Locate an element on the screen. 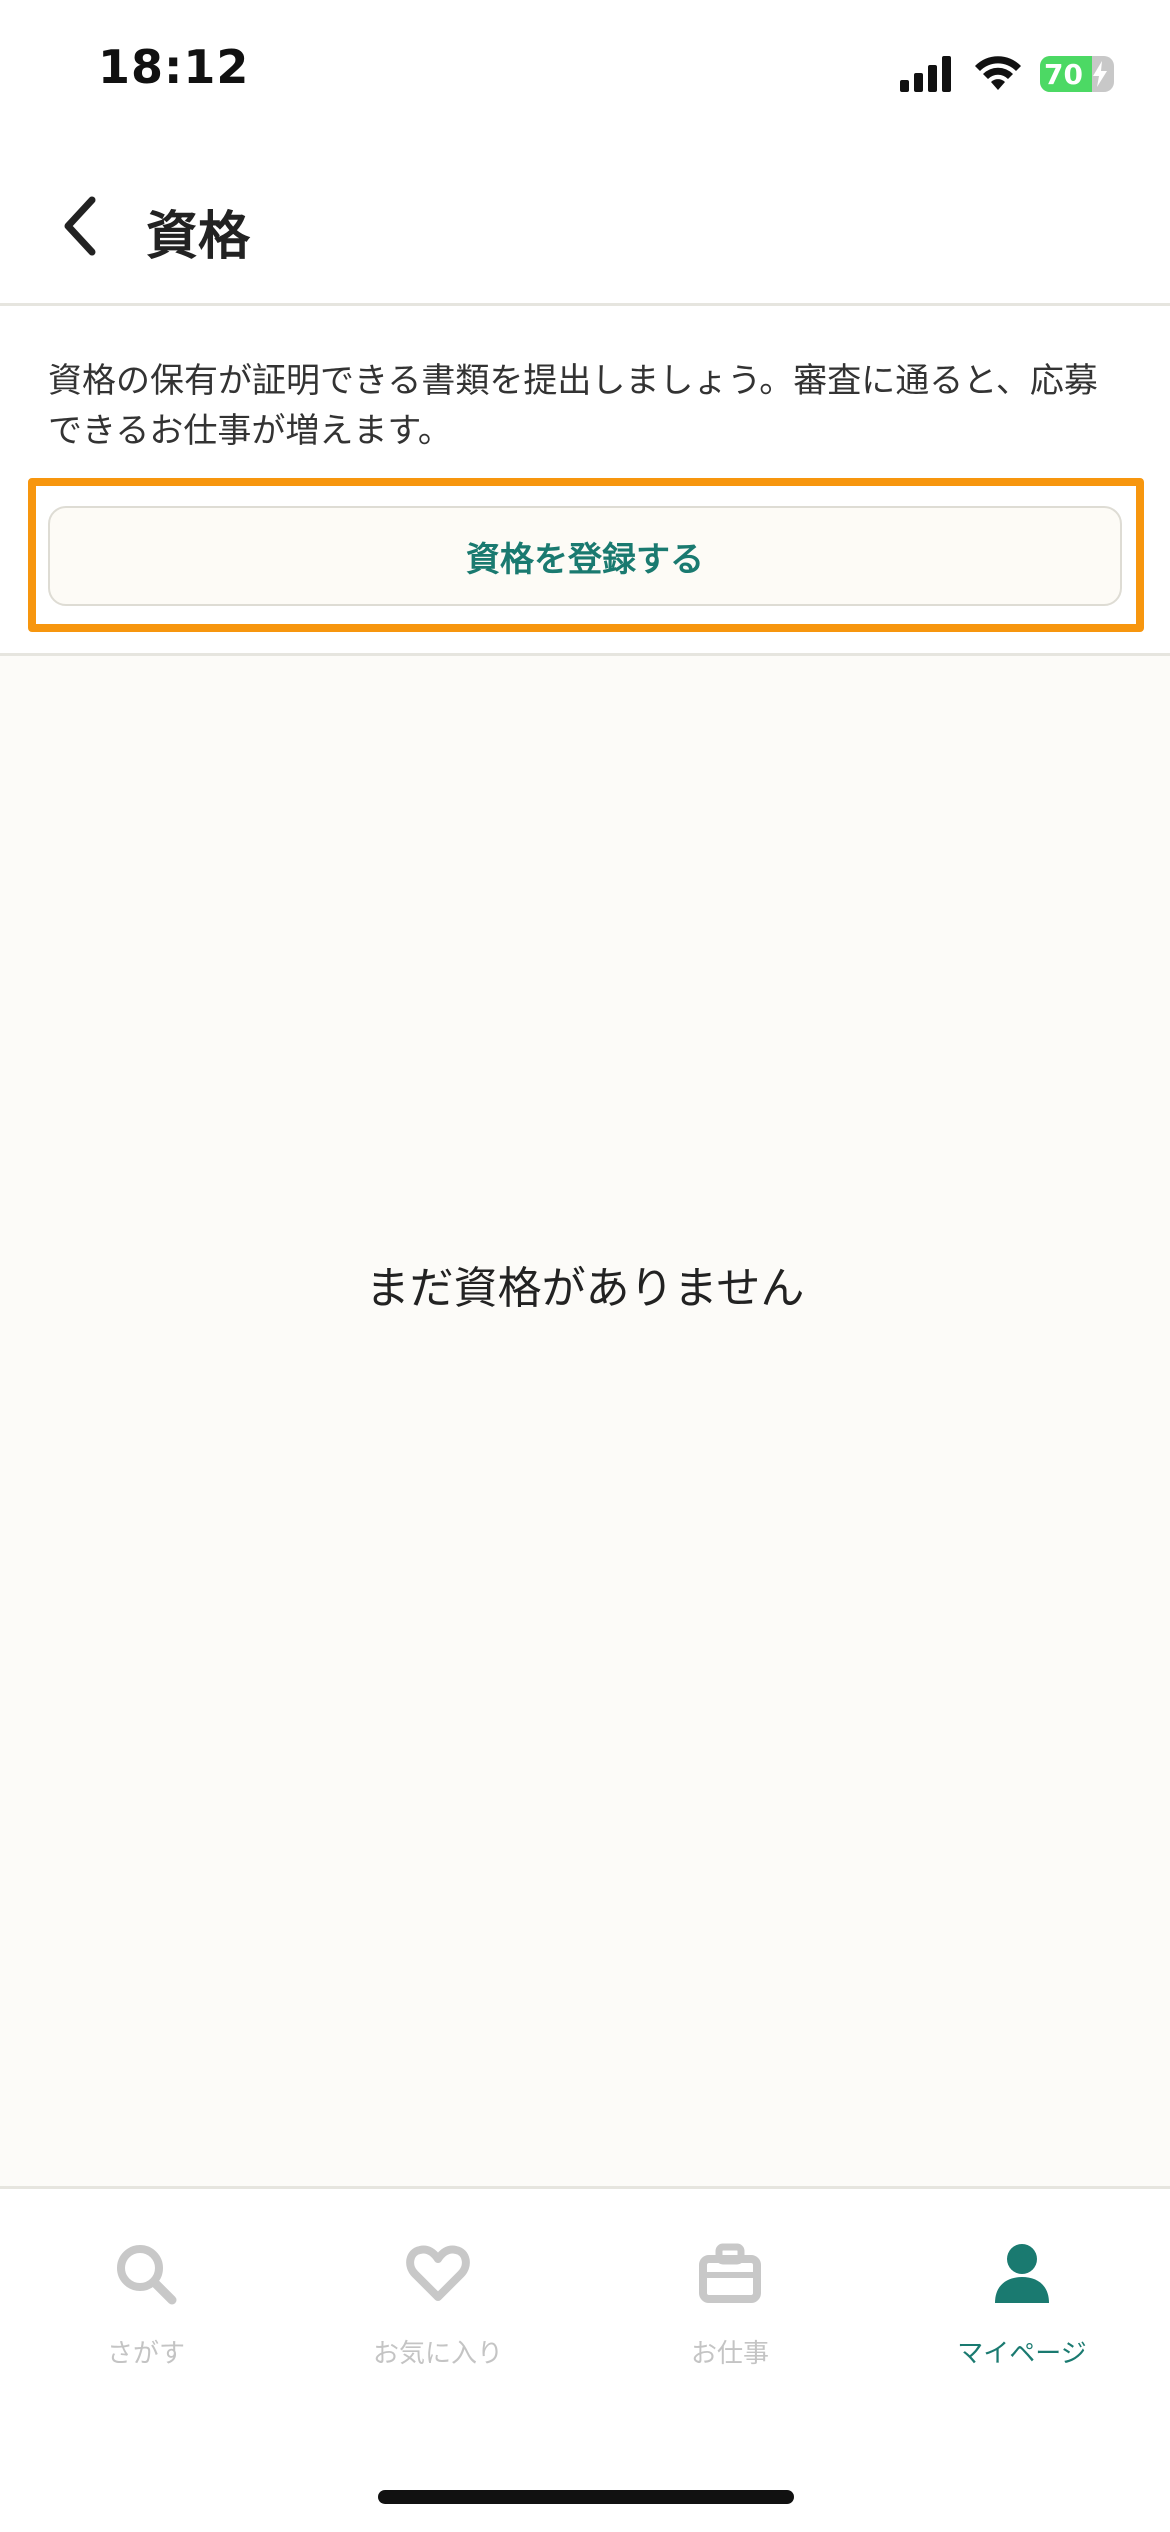  empty-state-message: まだ資格がありません is located at coordinates (585, 1288).